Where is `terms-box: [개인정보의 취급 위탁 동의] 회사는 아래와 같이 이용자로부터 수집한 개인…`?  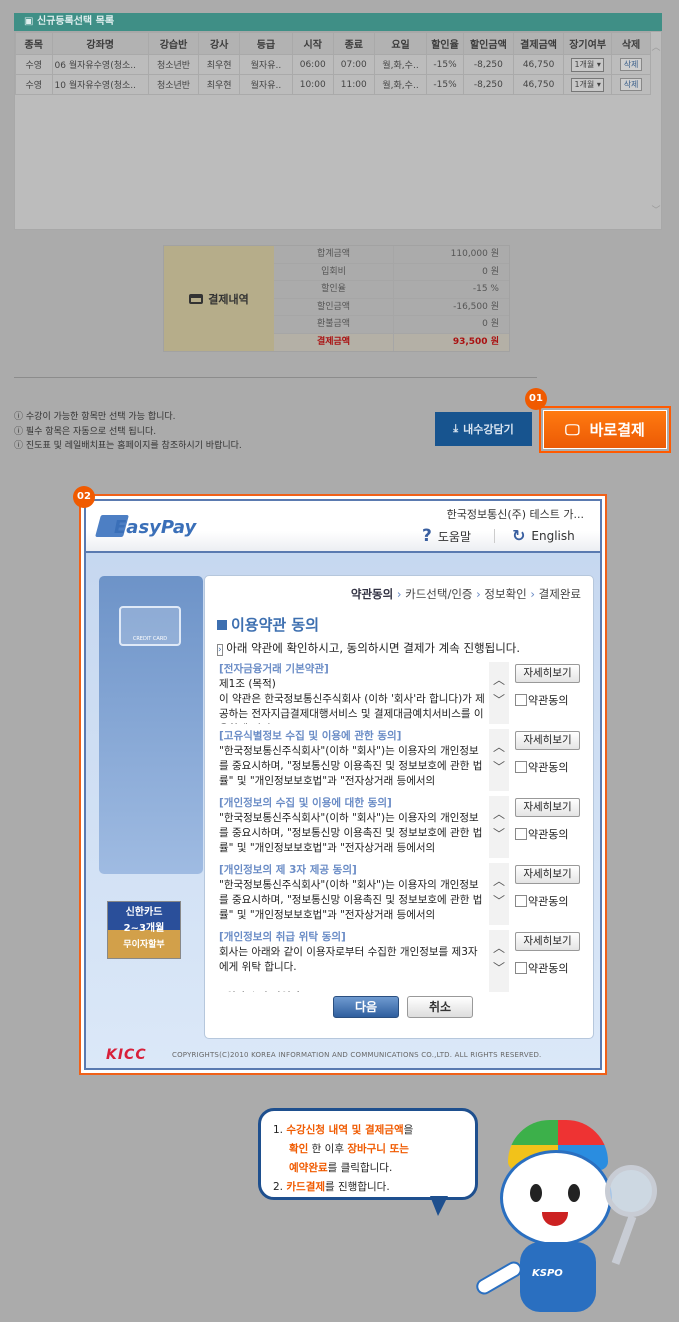 terms-box: [개인정보의 취급 위탁 동의] 회사는 아래와 같이 이용자로부터 수집한 개인… is located at coordinates (363, 961).